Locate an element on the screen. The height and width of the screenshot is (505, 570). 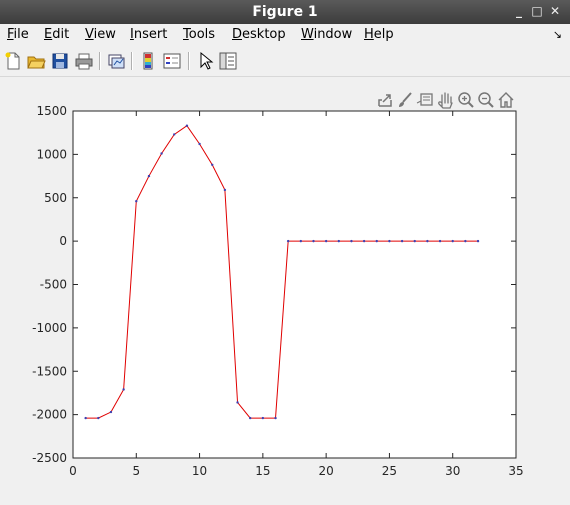
save-icon is located at coordinates (60, 61).